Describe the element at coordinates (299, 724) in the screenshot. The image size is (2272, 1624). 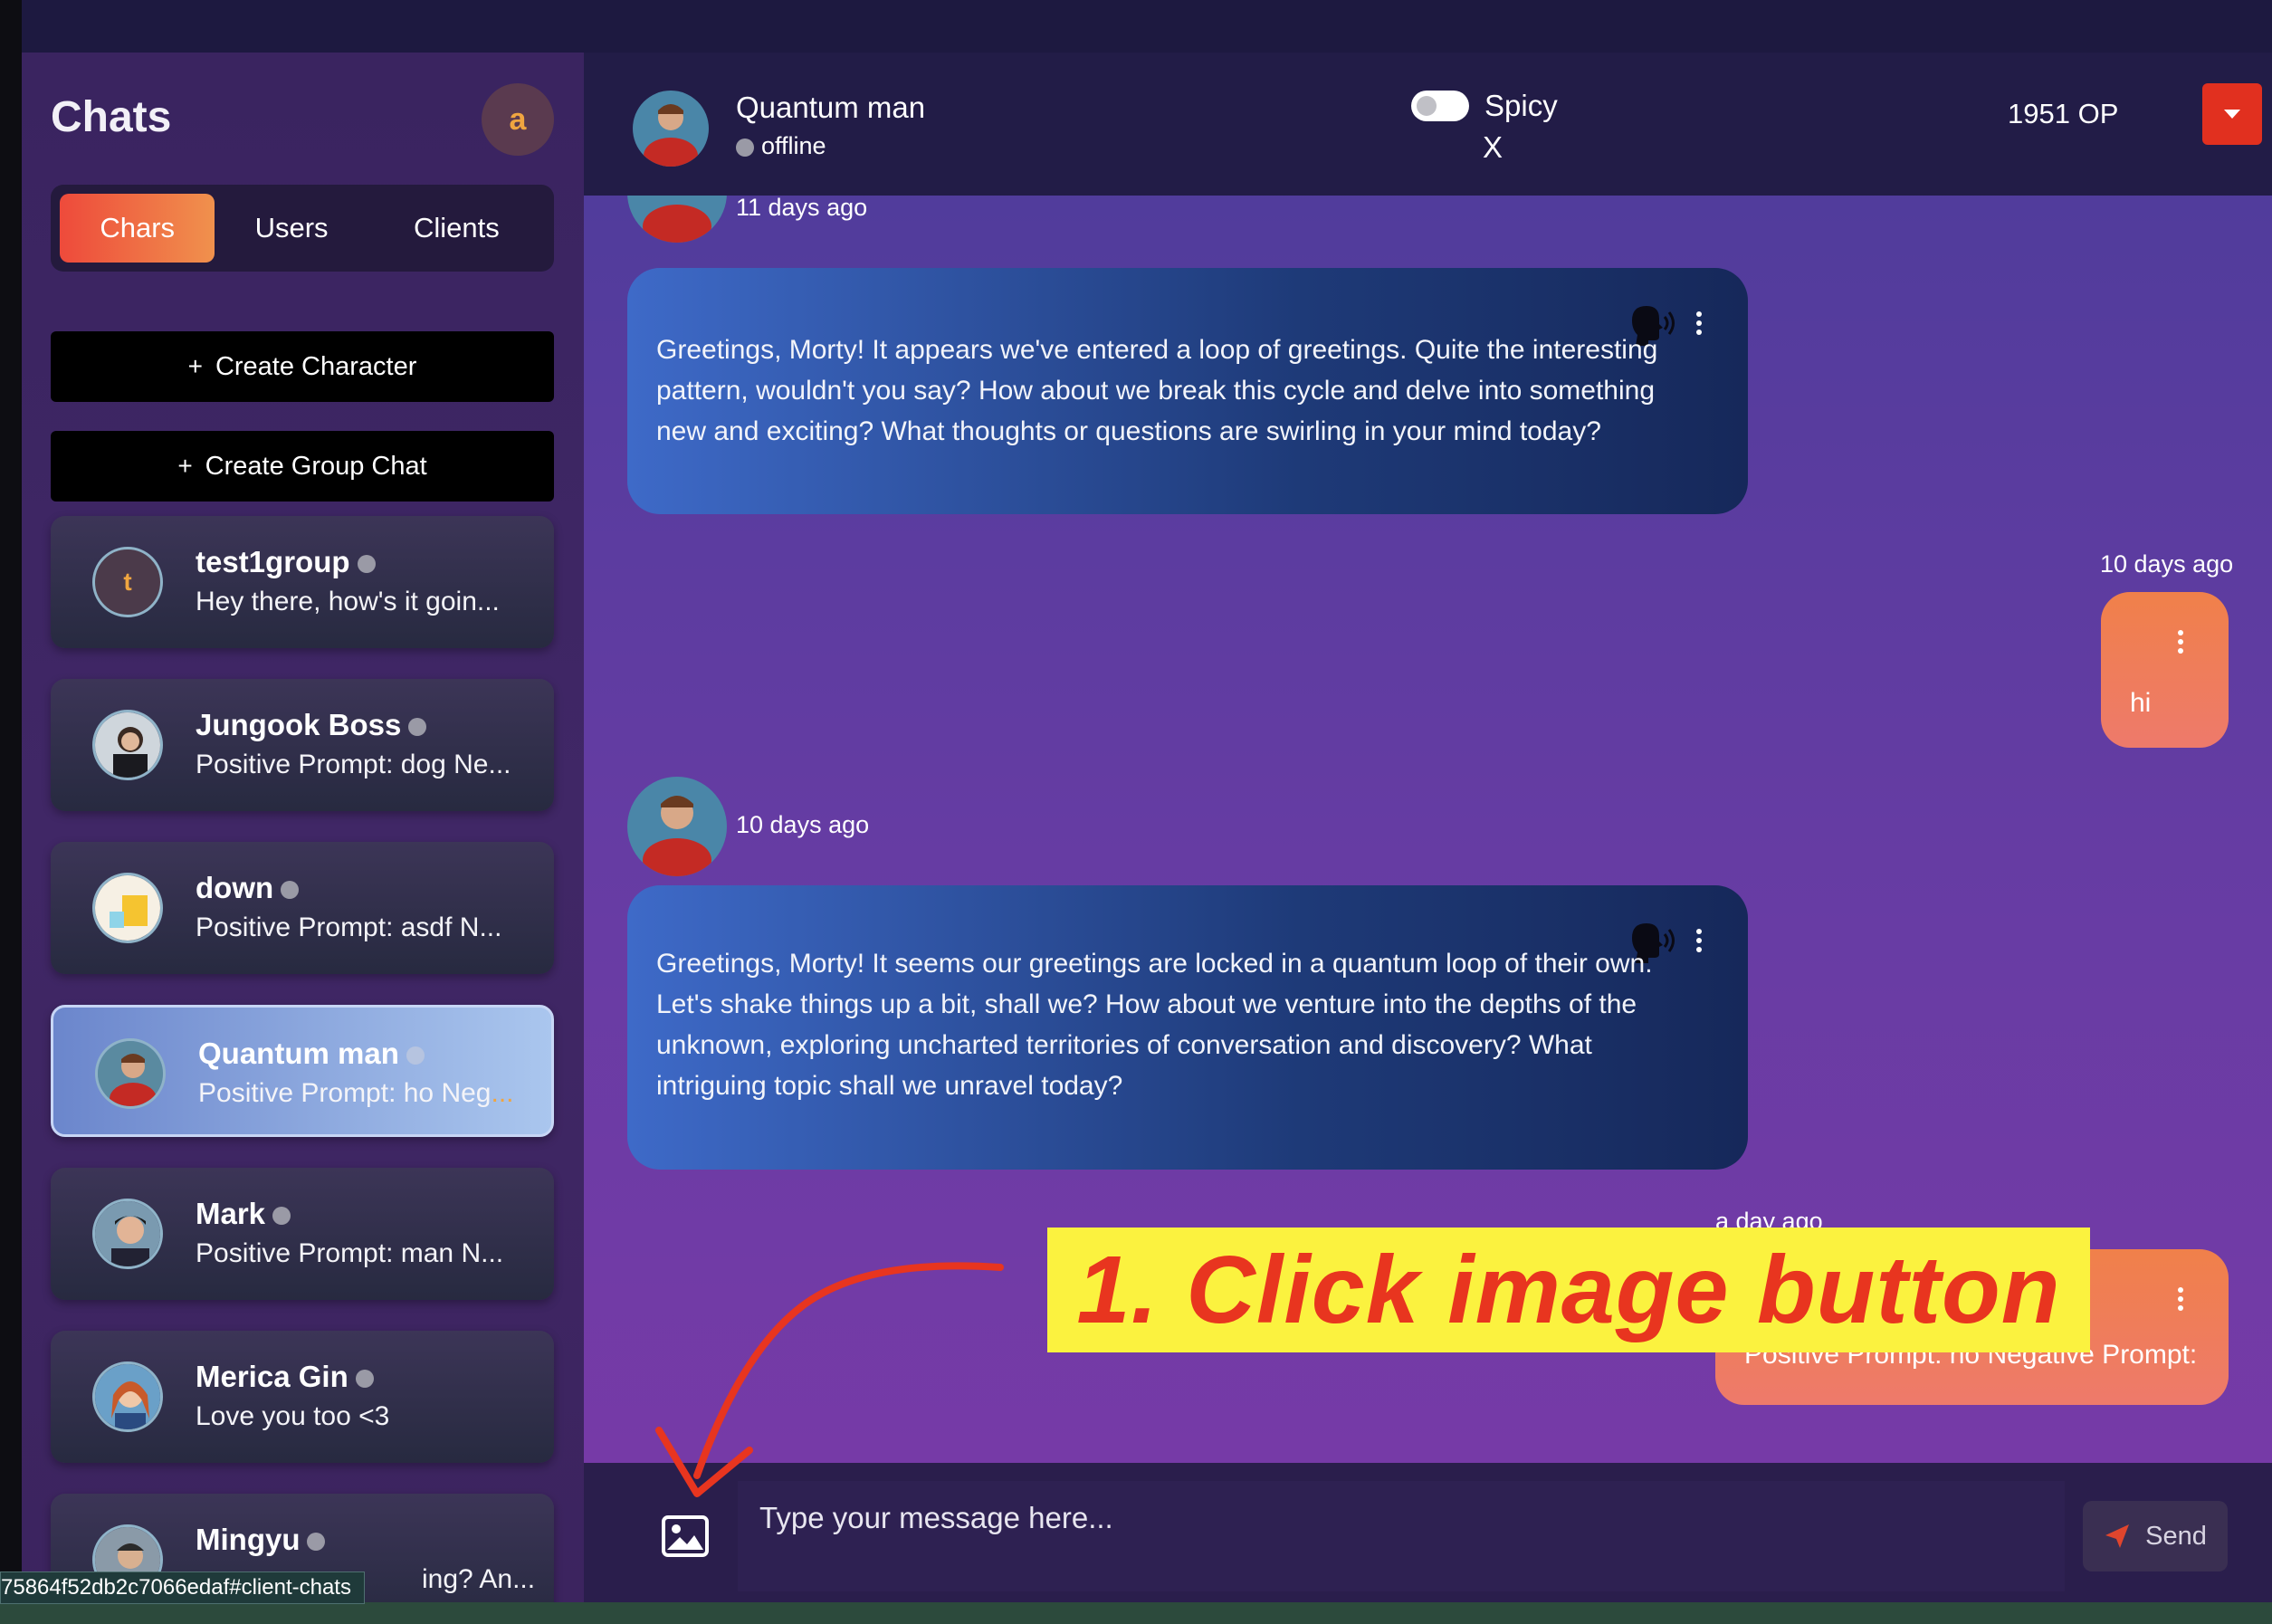
I see `chat-name: Jungook Boss` at that location.